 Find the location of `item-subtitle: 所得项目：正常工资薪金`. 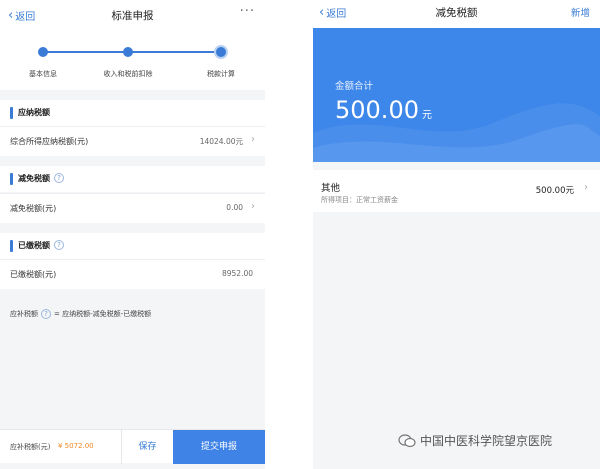

item-subtitle: 所得项目：正常工资薪金 is located at coordinates (359, 200).